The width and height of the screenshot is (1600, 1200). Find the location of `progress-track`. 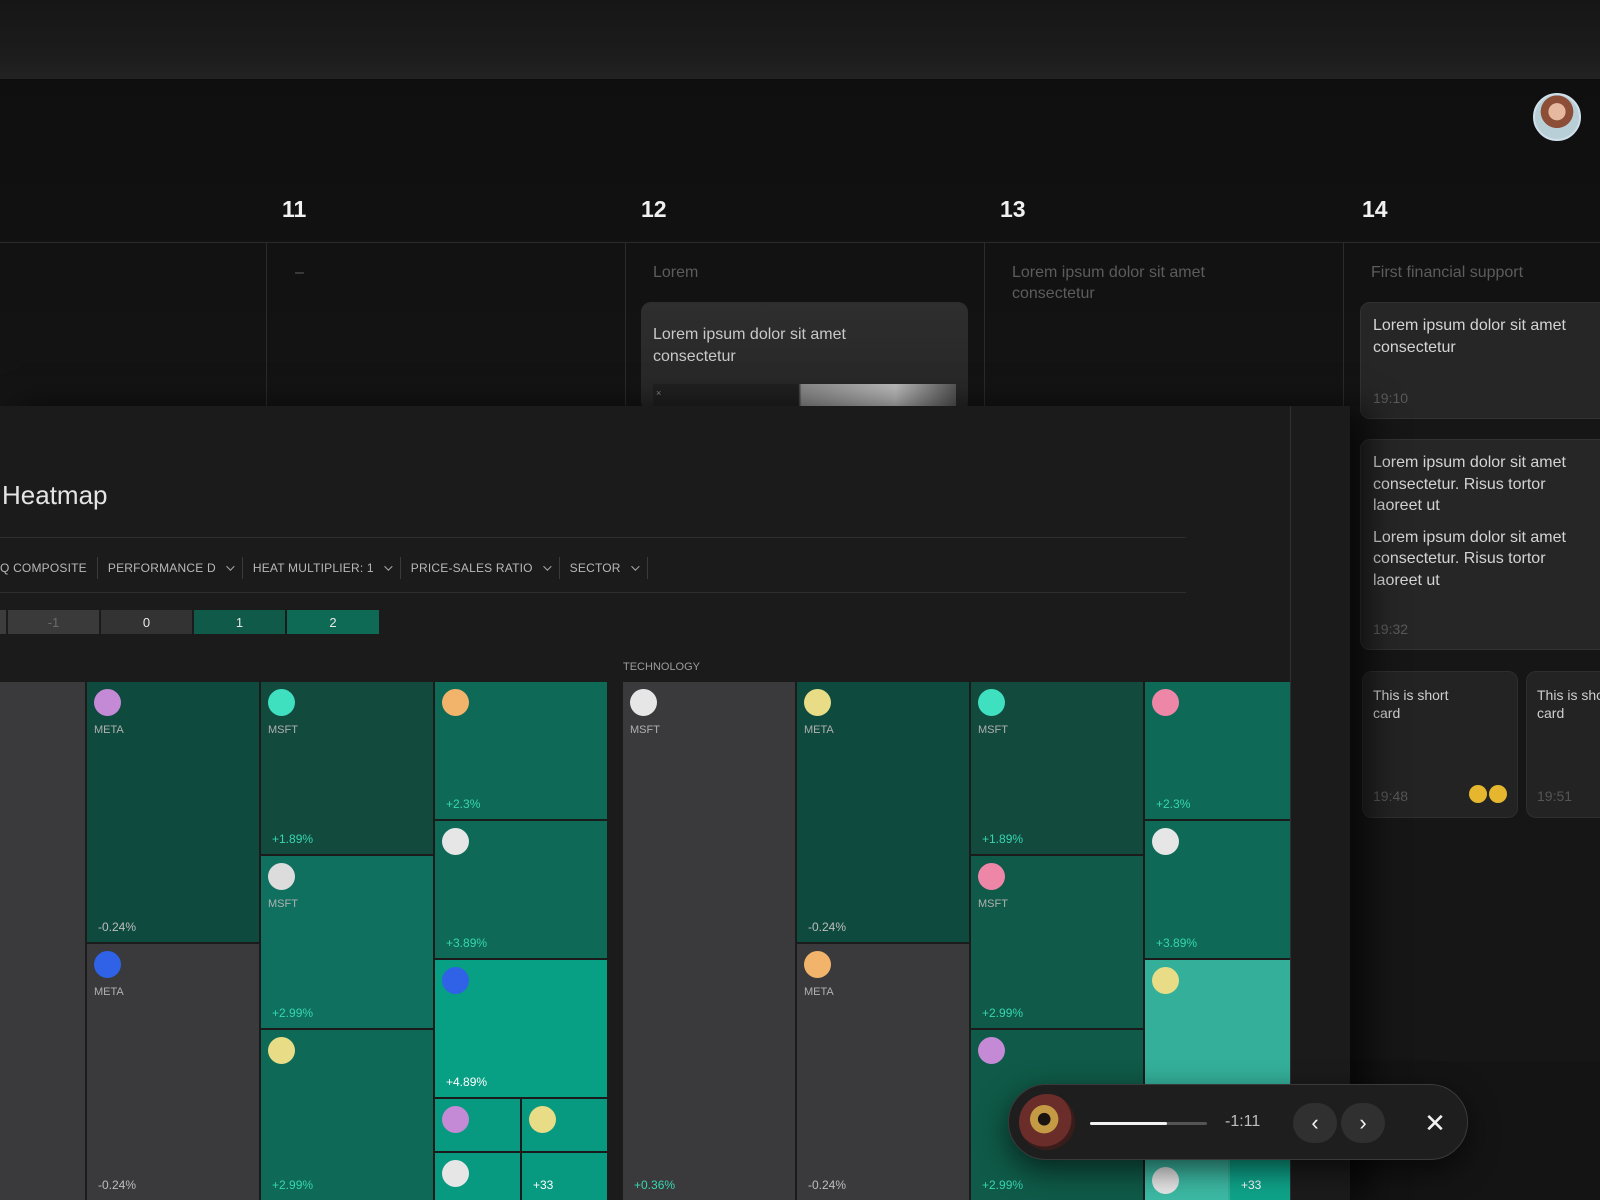

progress-track is located at coordinates (1148, 1123).